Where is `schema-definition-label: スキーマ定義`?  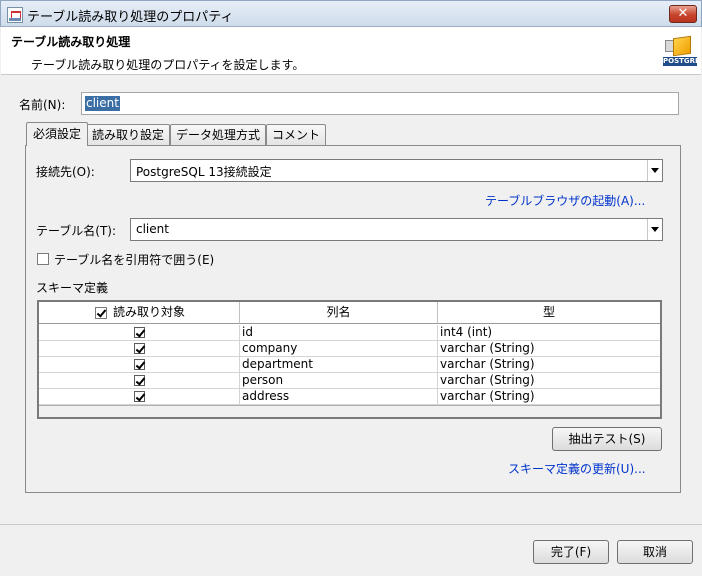
schema-definition-label: スキーマ定義 is located at coordinates (72, 288).